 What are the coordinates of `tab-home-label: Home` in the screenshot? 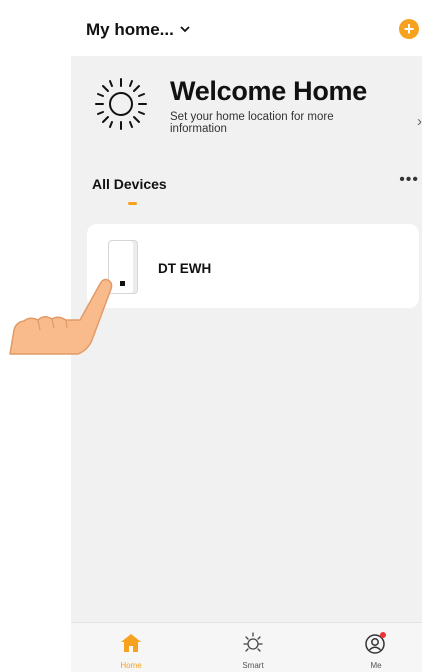 It's located at (131, 665).